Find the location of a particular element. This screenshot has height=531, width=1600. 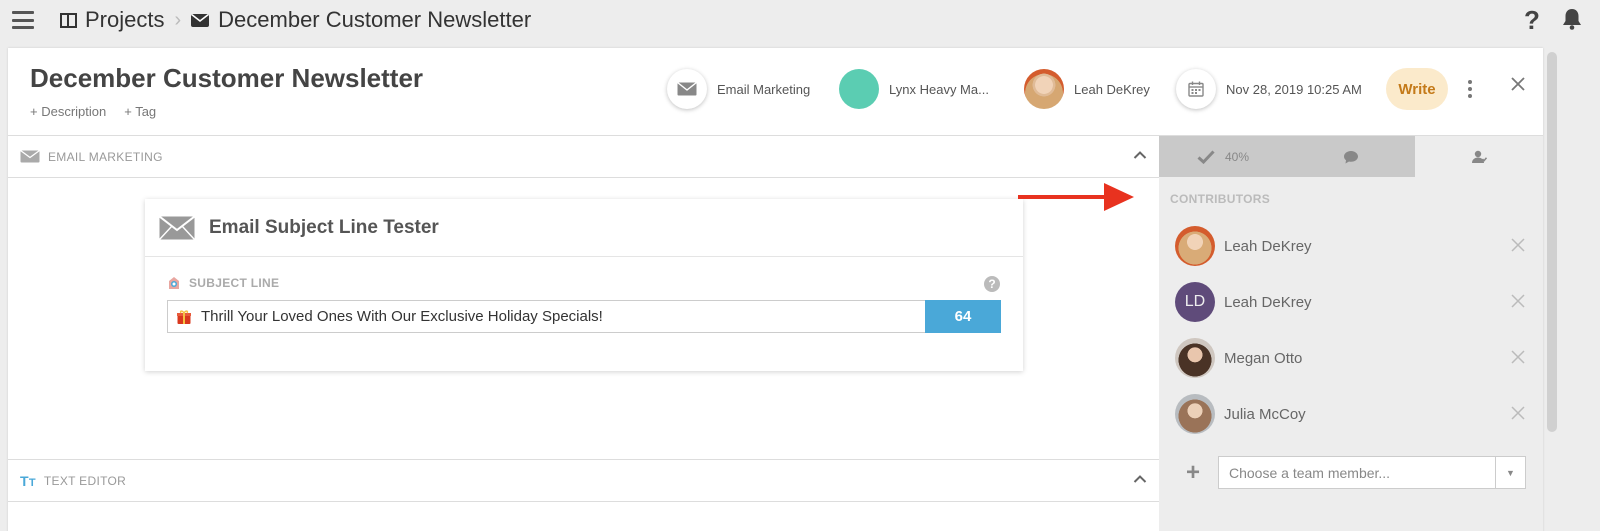

speech-bubble-icon is located at coordinates (1351, 156).